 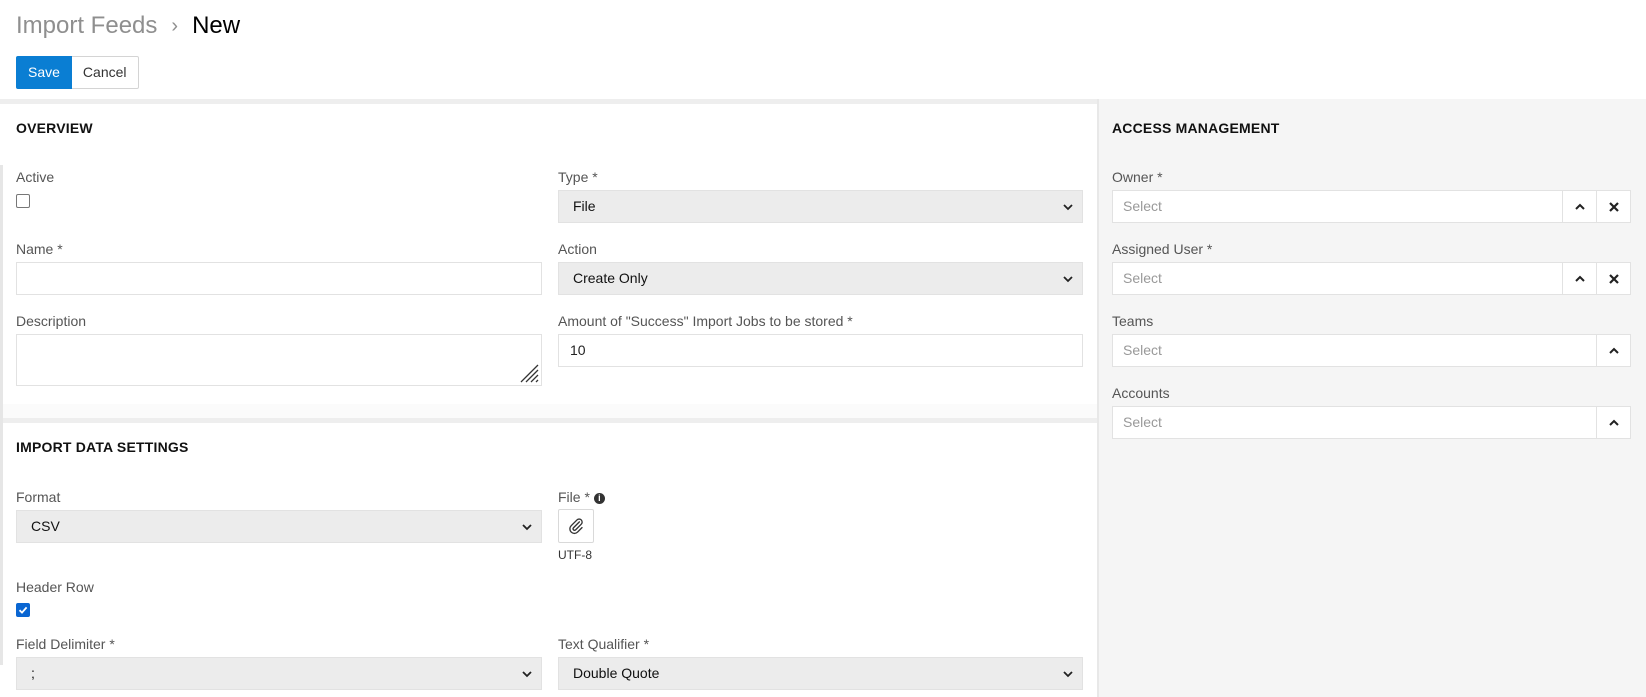 What do you see at coordinates (51, 321) in the screenshot?
I see `description-label: Description` at bounding box center [51, 321].